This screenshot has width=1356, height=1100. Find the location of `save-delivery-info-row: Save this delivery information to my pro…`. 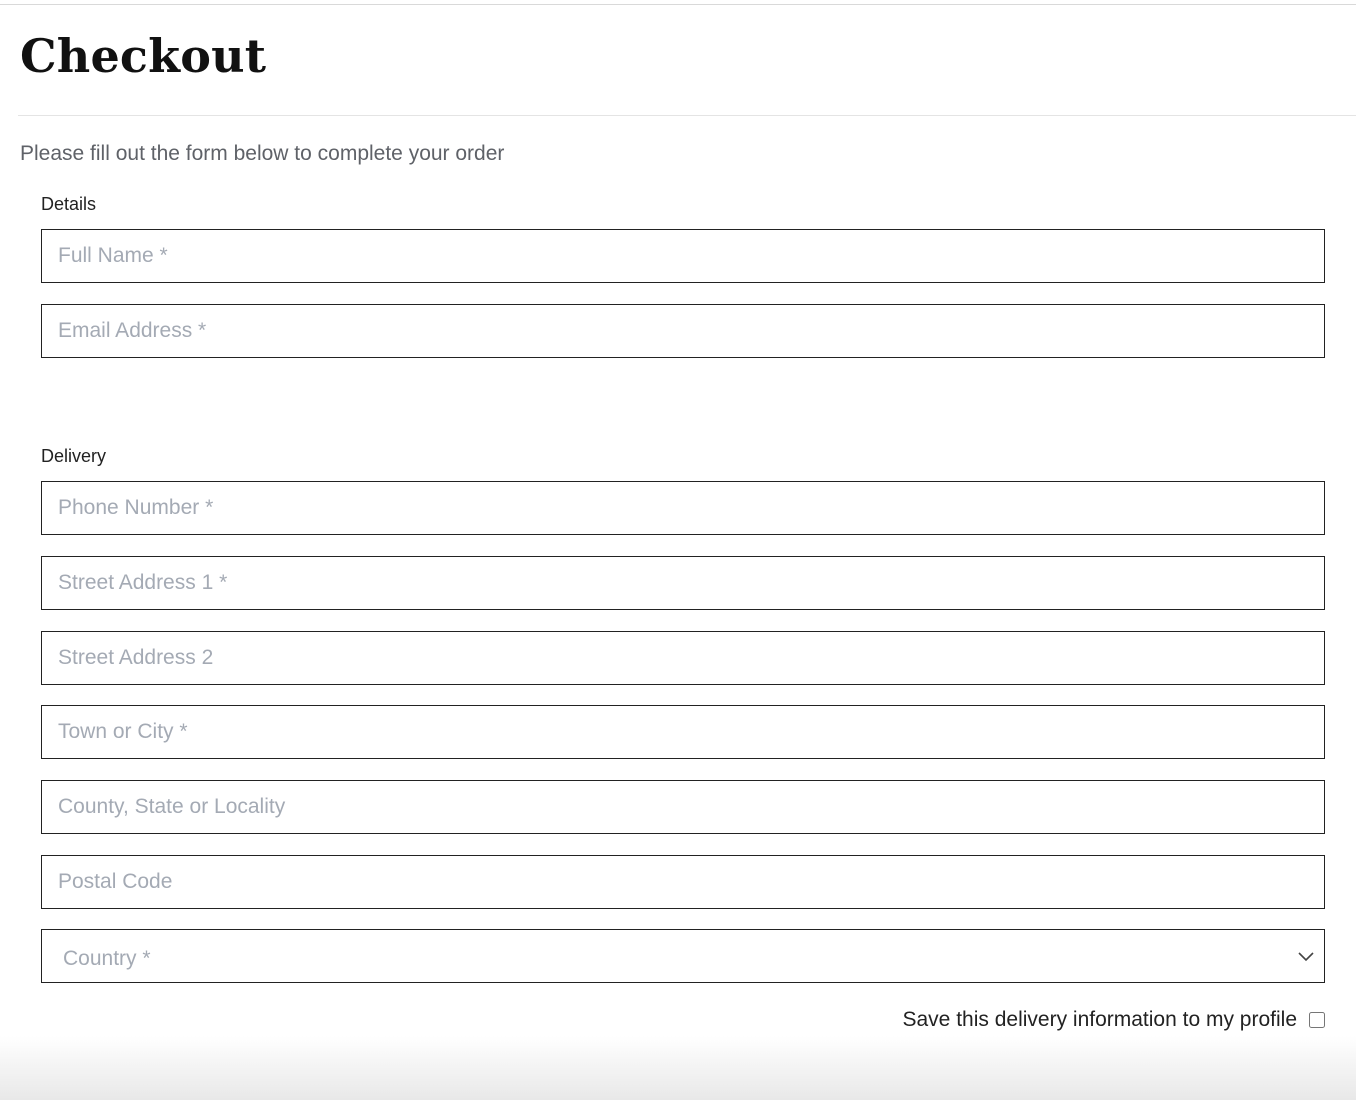

save-delivery-info-row: Save this delivery information to my pro… is located at coordinates (1113, 1020).